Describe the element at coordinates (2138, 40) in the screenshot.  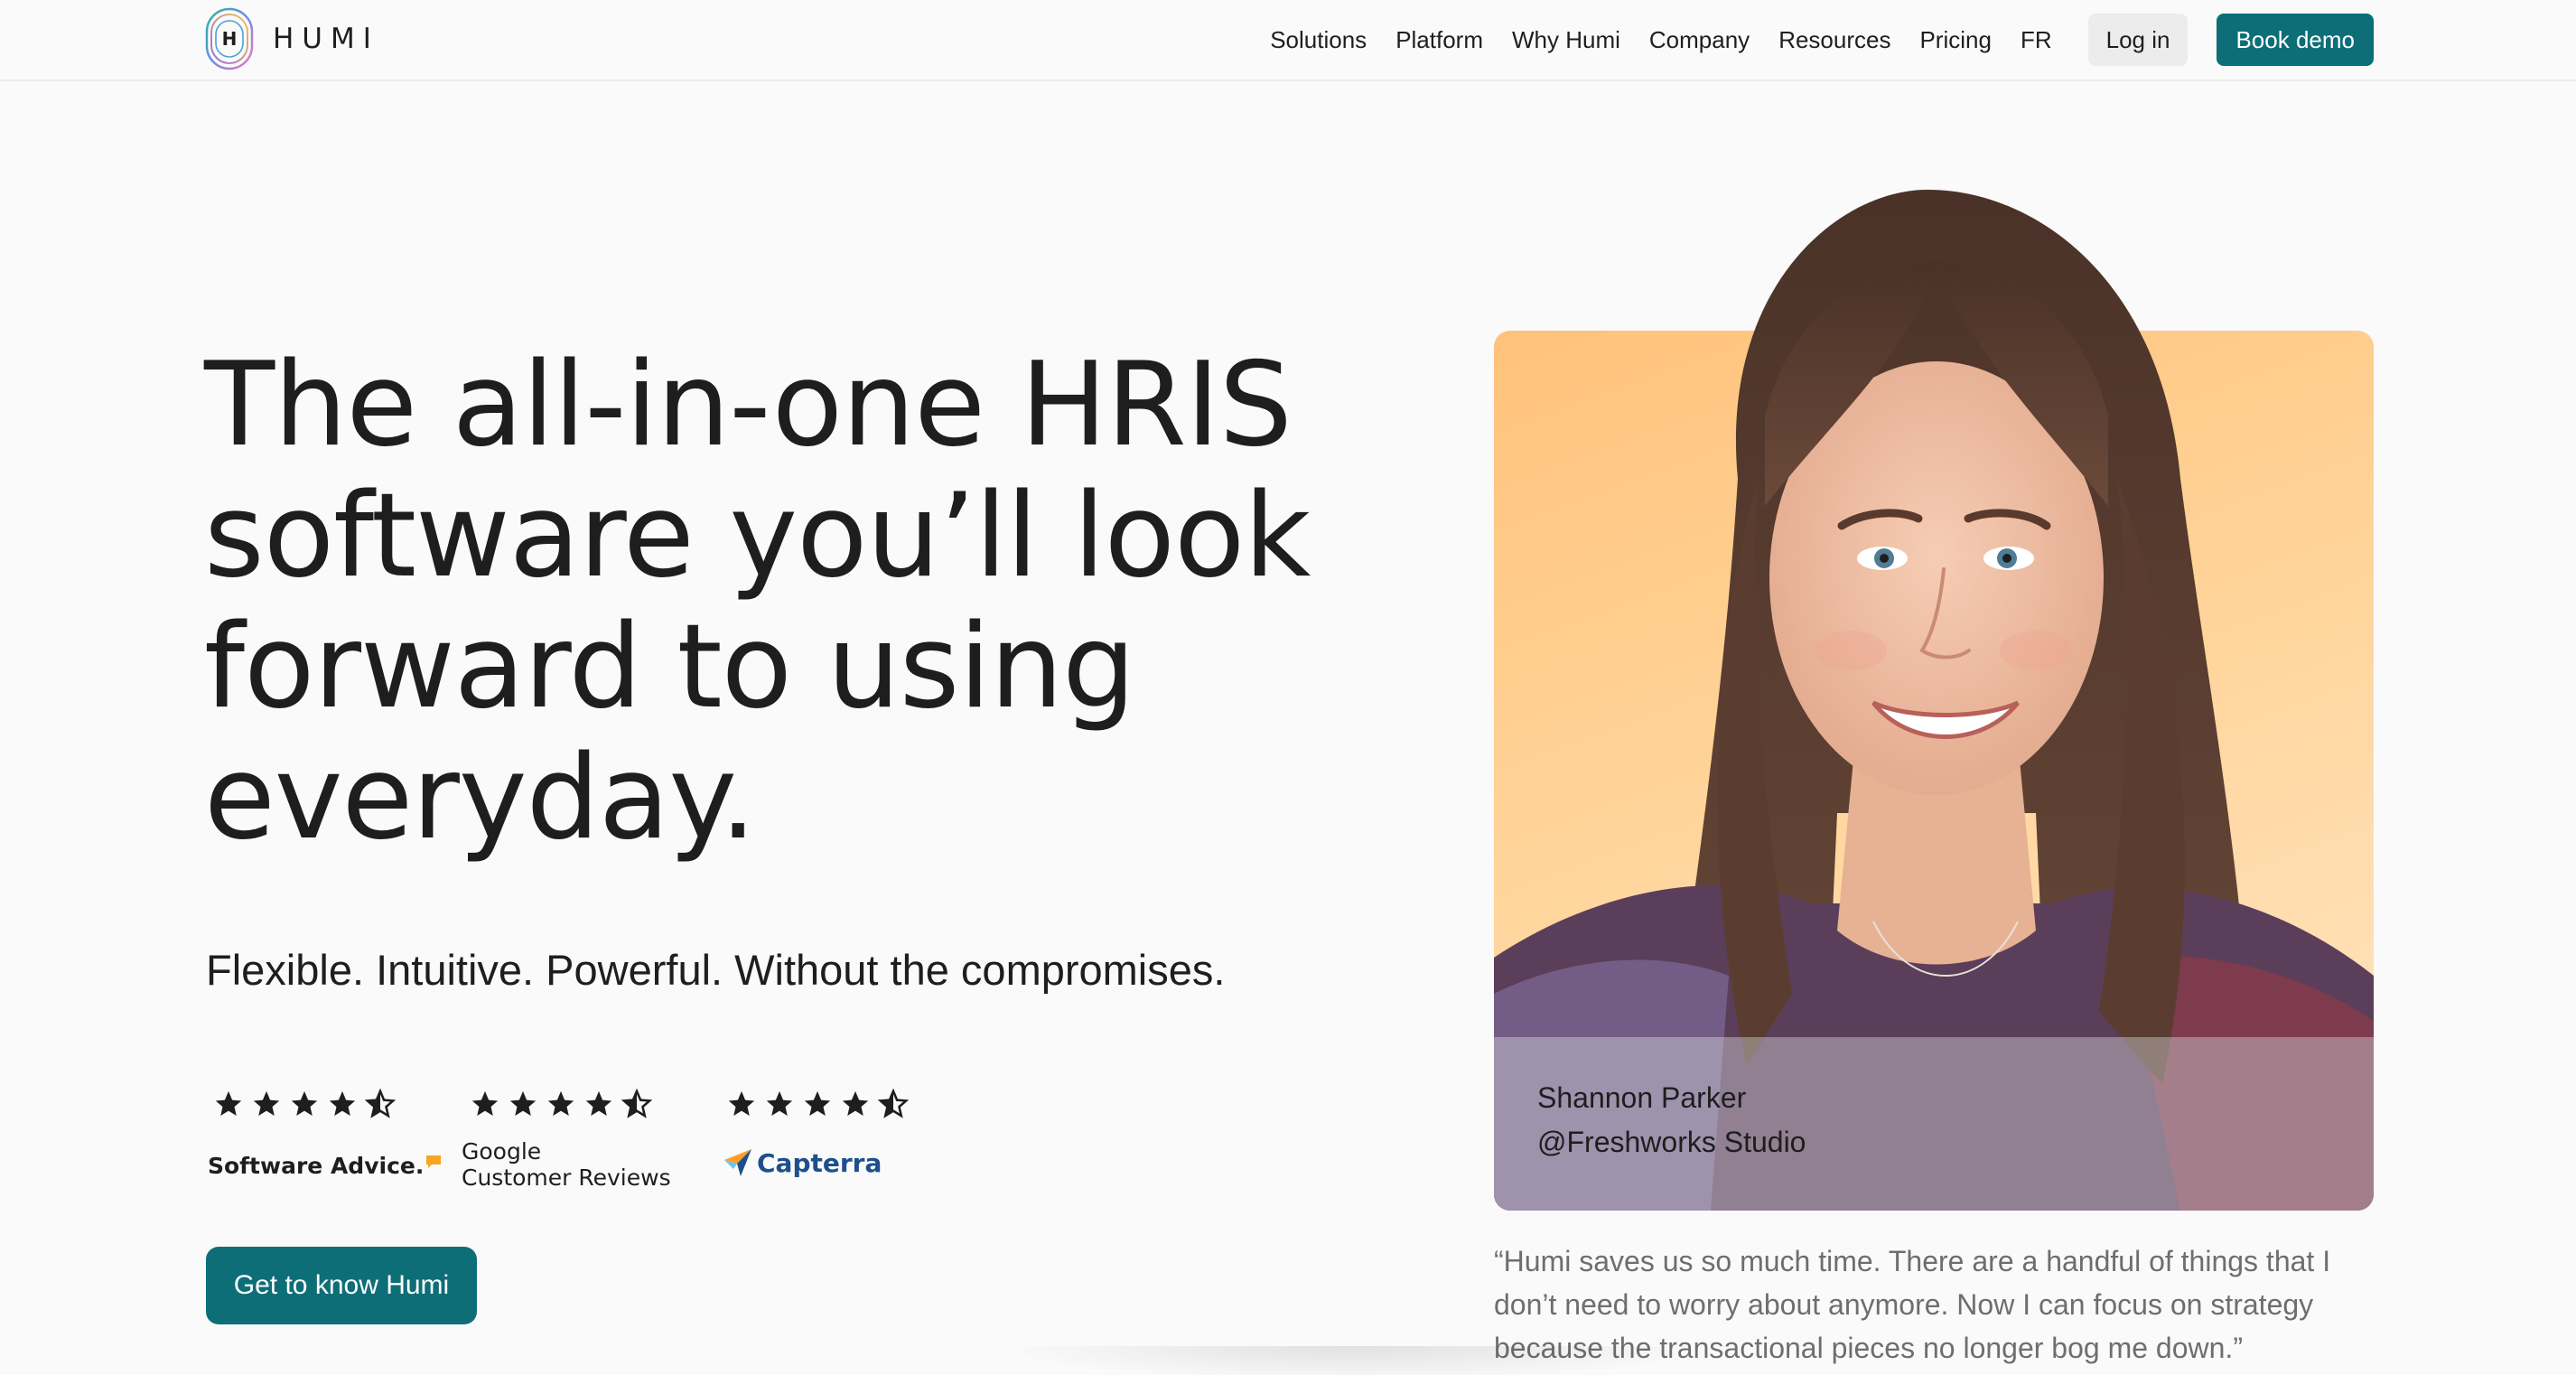
I see `login-button: Log in` at that location.